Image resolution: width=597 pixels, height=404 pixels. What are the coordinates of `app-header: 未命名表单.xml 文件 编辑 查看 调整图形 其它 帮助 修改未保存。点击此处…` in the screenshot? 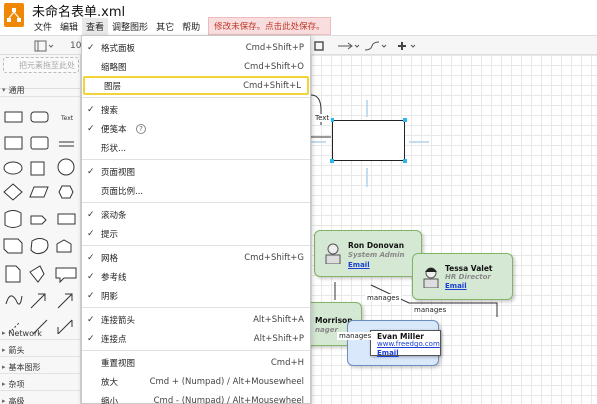 It's located at (298, 17).